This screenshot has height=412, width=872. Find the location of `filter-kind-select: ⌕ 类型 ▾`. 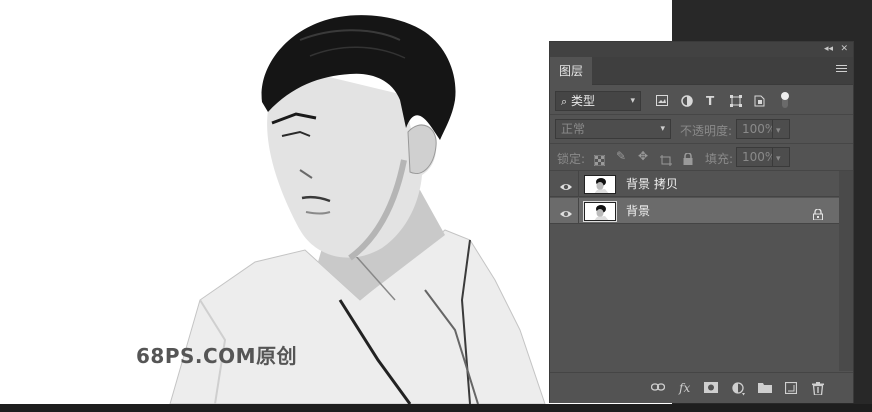

filter-kind-select: ⌕ 类型 ▾ is located at coordinates (598, 101).